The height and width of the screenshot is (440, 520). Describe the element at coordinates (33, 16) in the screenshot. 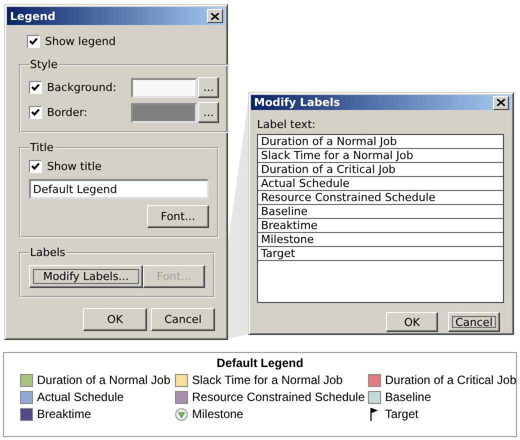

I see `window-title: Legend` at that location.